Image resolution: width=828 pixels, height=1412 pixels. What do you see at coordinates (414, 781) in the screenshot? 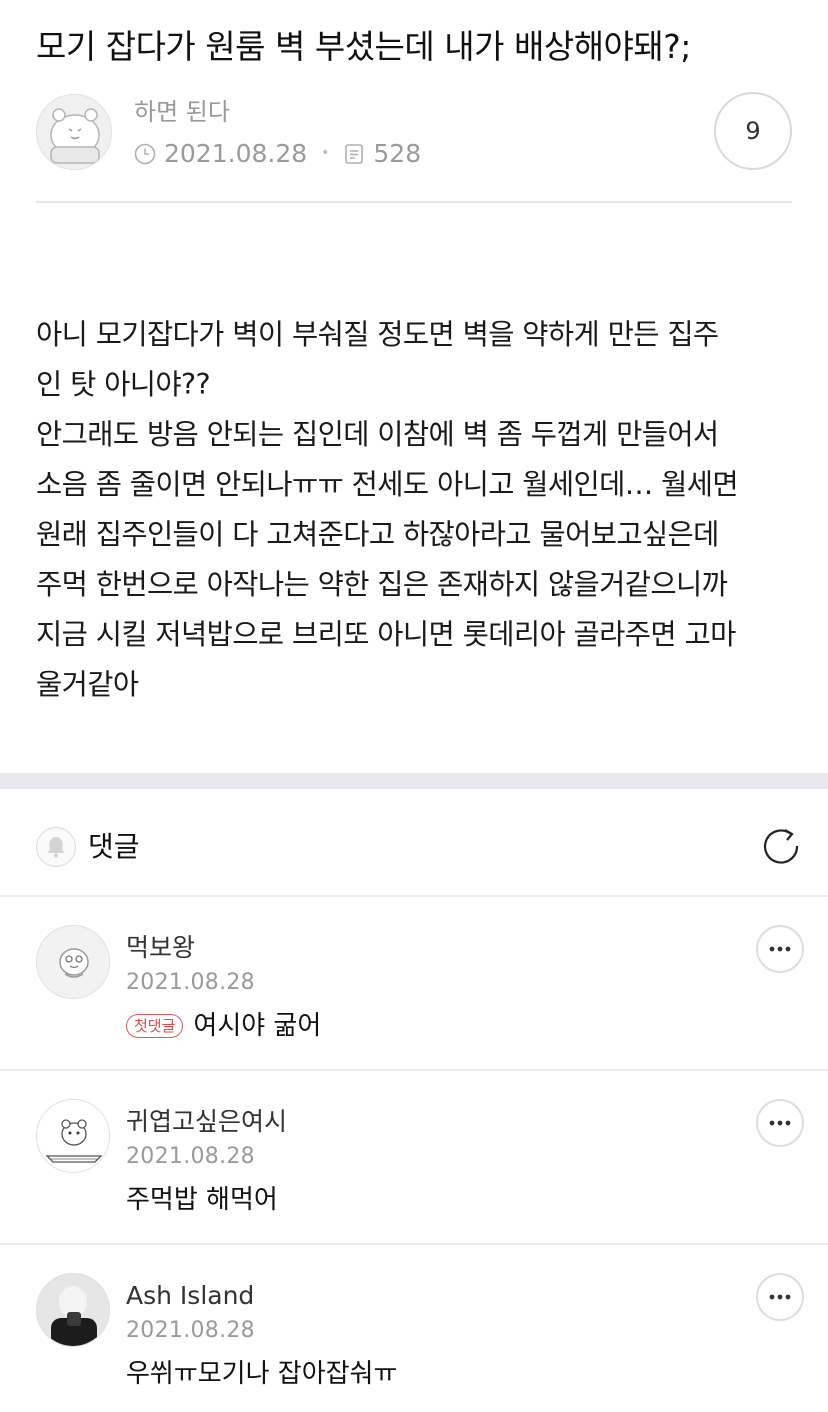
I see `section-divider` at bounding box center [414, 781].